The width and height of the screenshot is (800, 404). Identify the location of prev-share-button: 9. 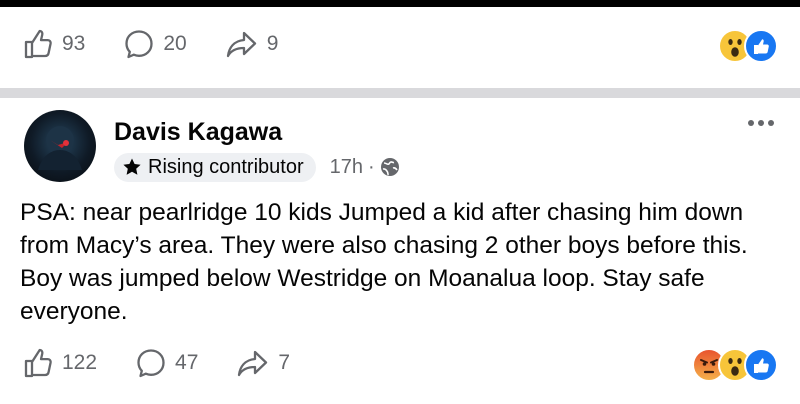
(252, 44).